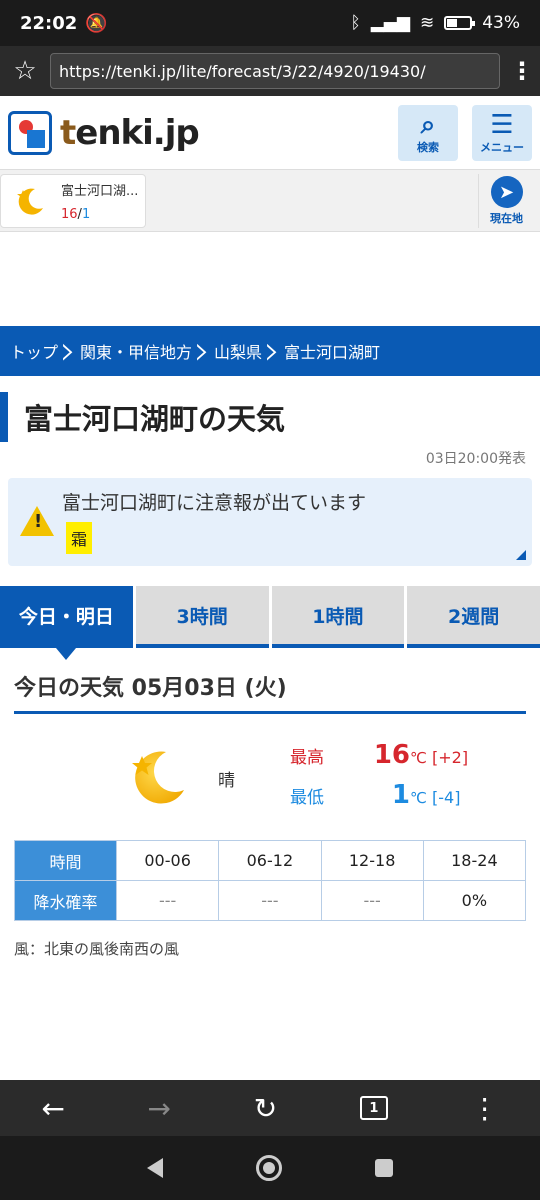  What do you see at coordinates (159, 1108) in the screenshot?
I see `forward-arrow-icon: →` at bounding box center [159, 1108].